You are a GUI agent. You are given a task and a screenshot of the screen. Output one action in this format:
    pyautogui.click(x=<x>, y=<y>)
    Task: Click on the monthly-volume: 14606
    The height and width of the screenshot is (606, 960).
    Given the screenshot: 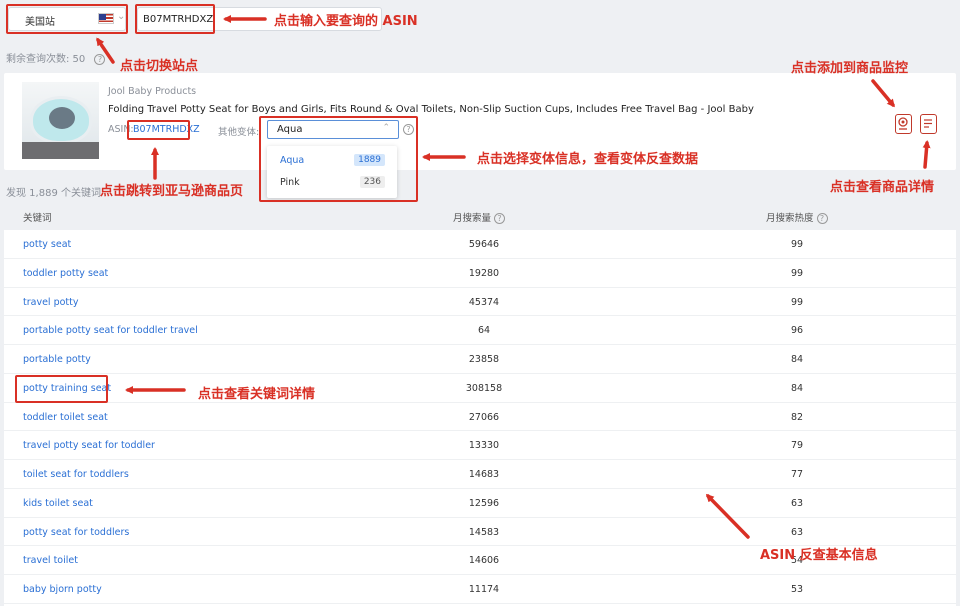 What is the action you would take?
    pyautogui.click(x=484, y=561)
    